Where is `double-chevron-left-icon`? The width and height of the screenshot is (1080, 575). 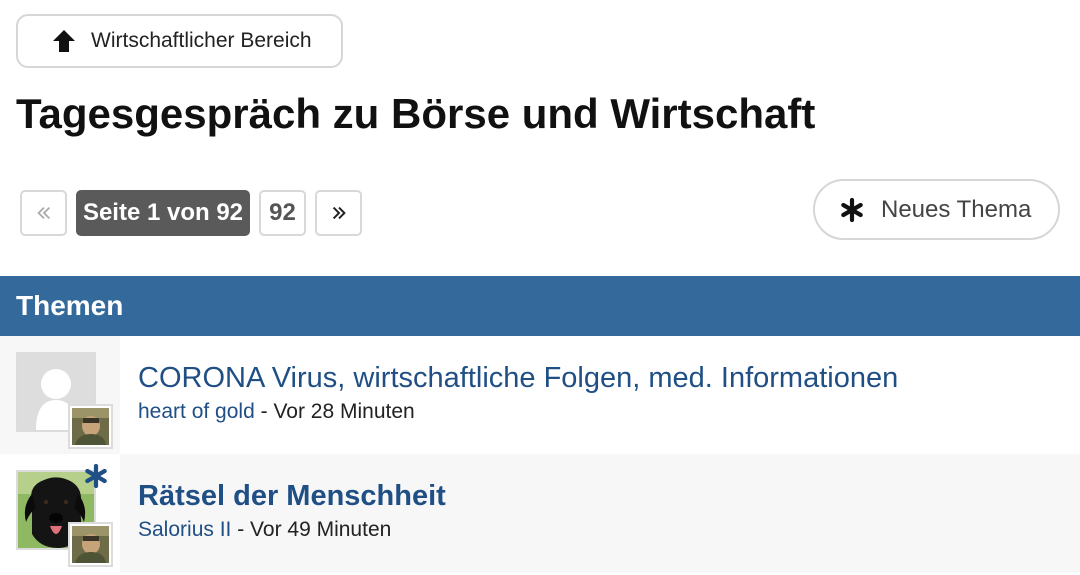
double-chevron-left-icon is located at coordinates (44, 213).